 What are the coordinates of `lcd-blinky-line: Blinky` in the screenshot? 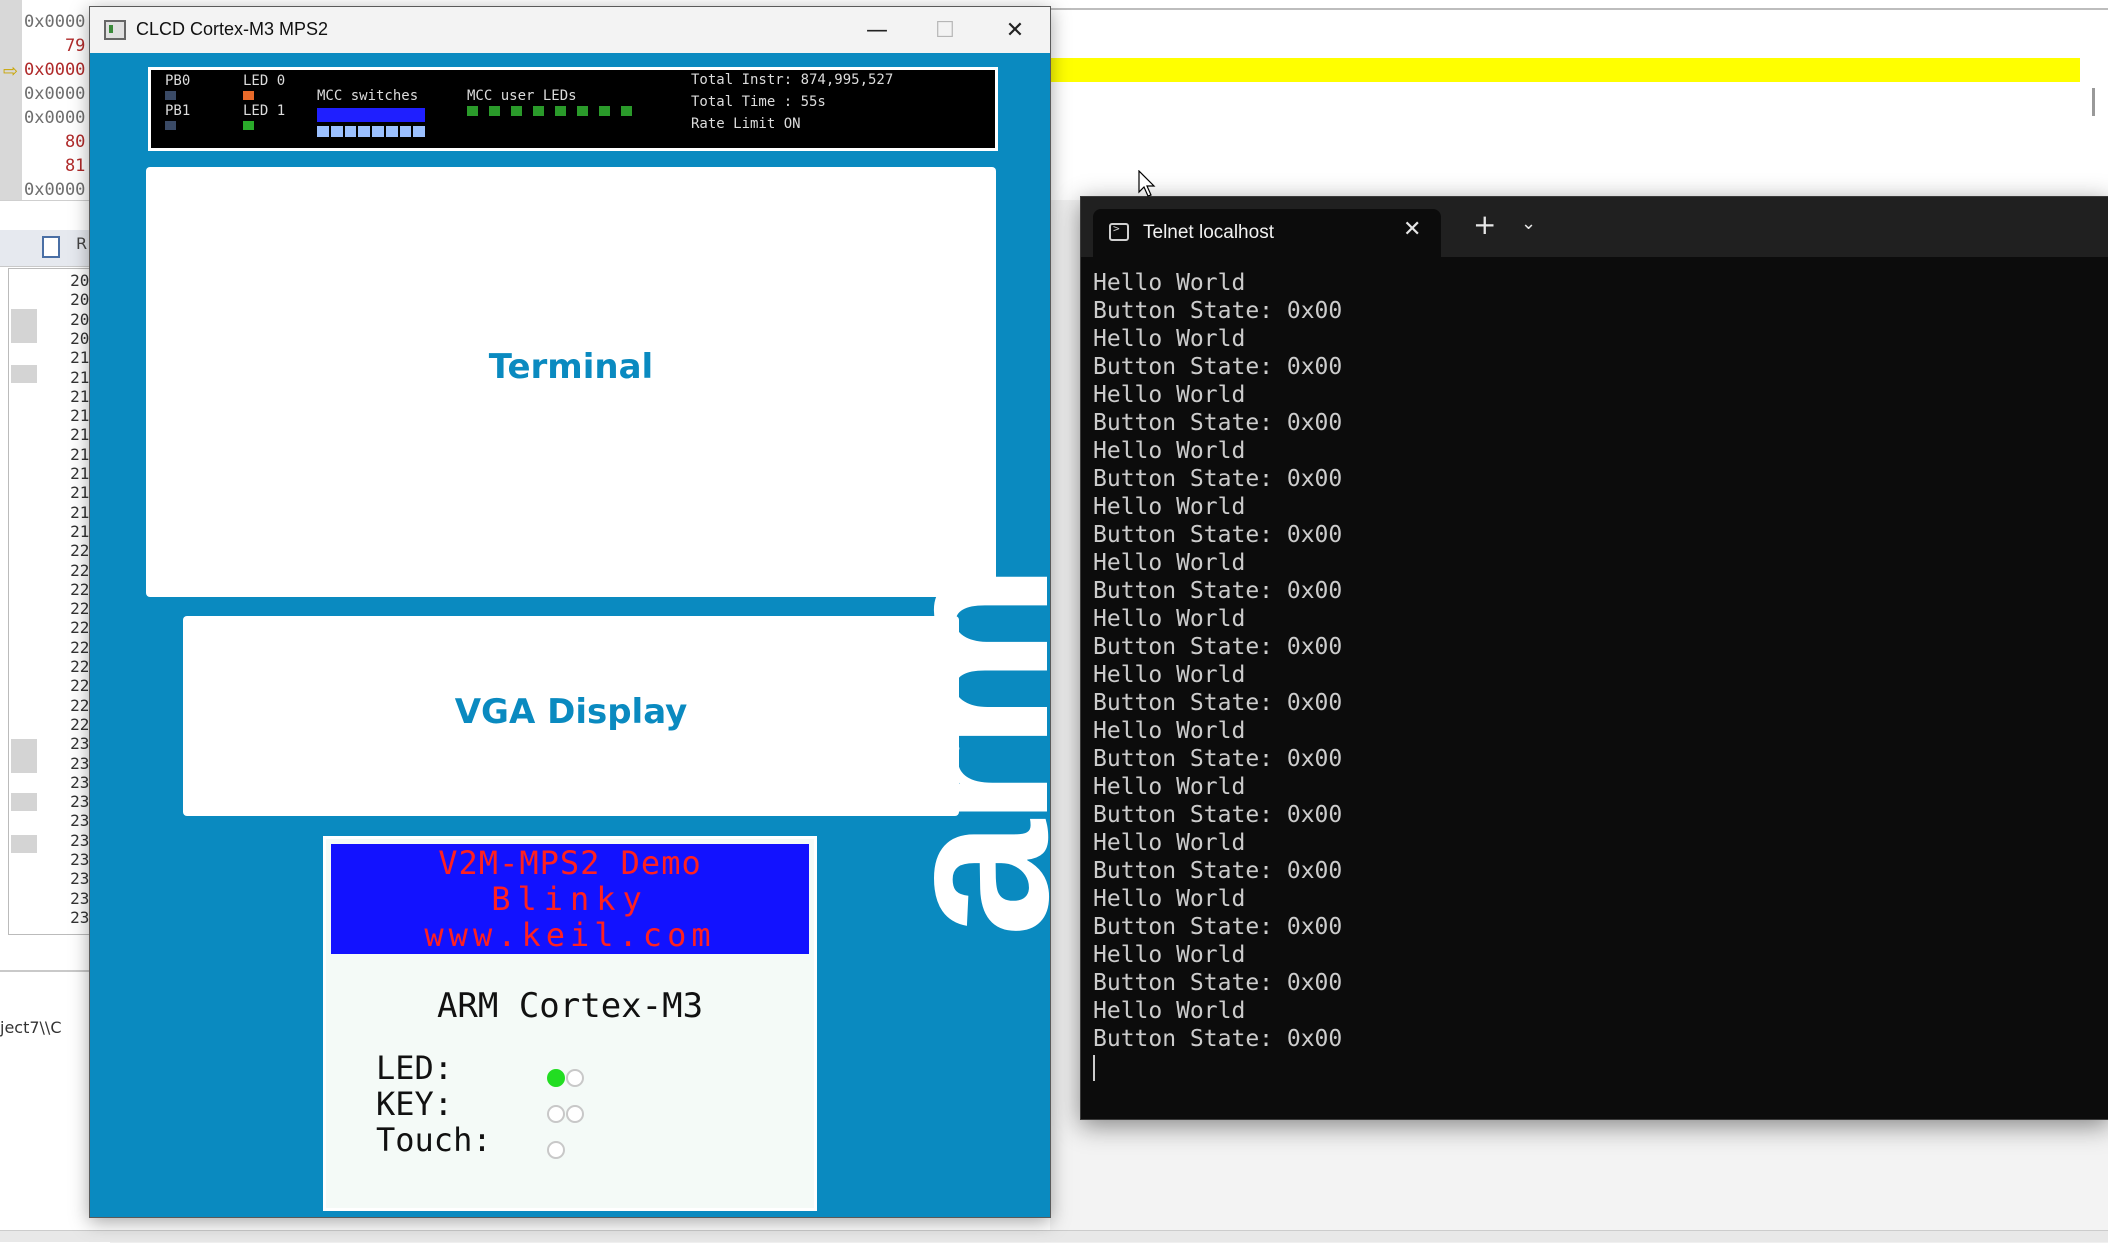 It's located at (570, 899).